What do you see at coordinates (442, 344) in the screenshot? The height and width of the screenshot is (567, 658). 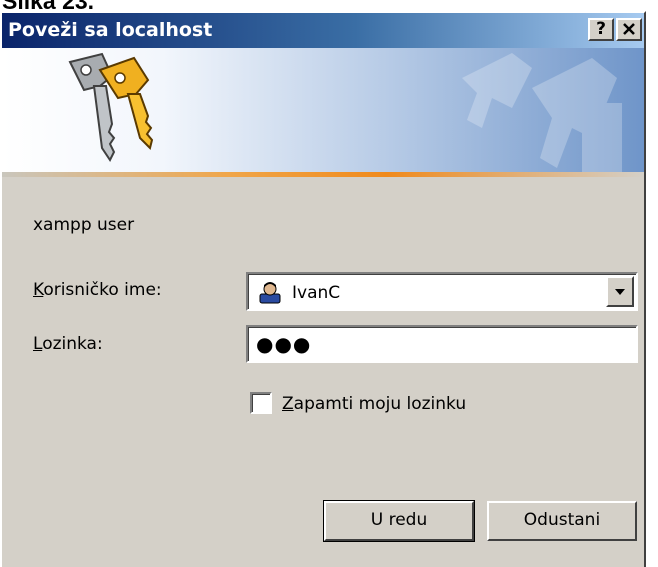 I see `password-field: ●●●` at bounding box center [442, 344].